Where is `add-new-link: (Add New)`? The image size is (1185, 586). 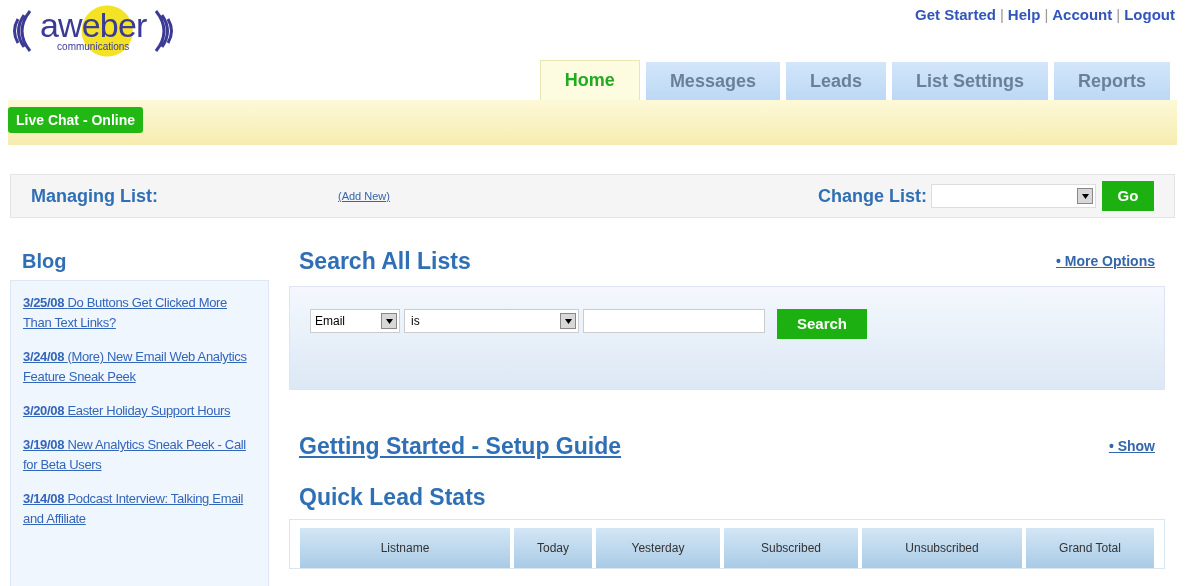
add-new-link: (Add New) is located at coordinates (364, 196).